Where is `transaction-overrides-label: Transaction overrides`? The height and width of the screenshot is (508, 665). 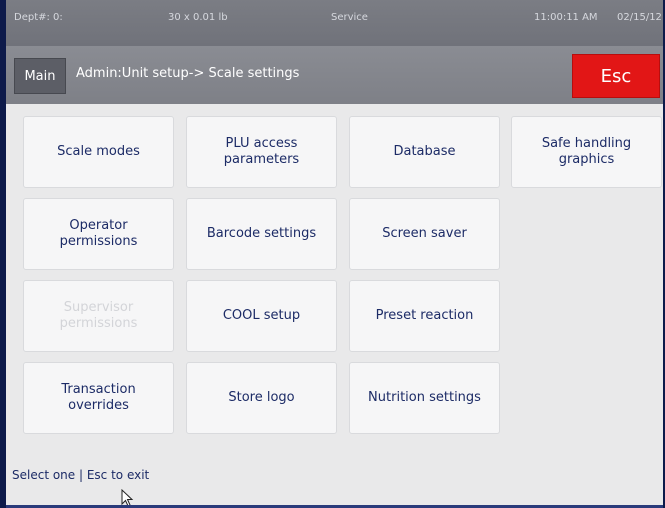
transaction-overrides-label: Transaction overrides is located at coordinates (98, 397).